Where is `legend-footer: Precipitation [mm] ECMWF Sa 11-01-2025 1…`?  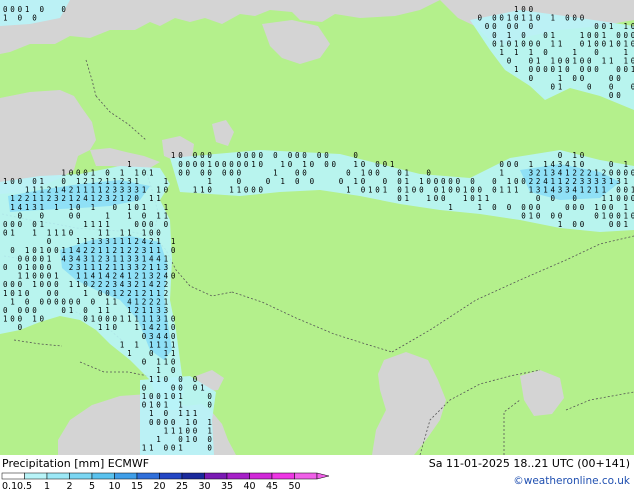 legend-footer: Precipitation [mm] ECMWF Sa 11-01-2025 1… is located at coordinates (317, 472).